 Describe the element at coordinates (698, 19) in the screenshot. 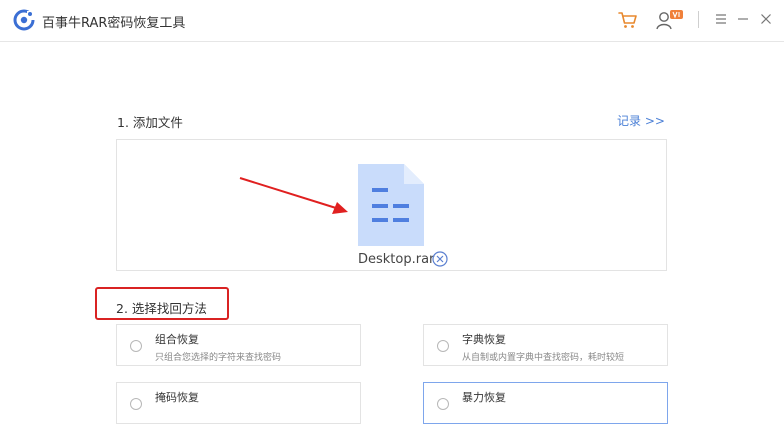

I see `titlebar-divider` at that location.